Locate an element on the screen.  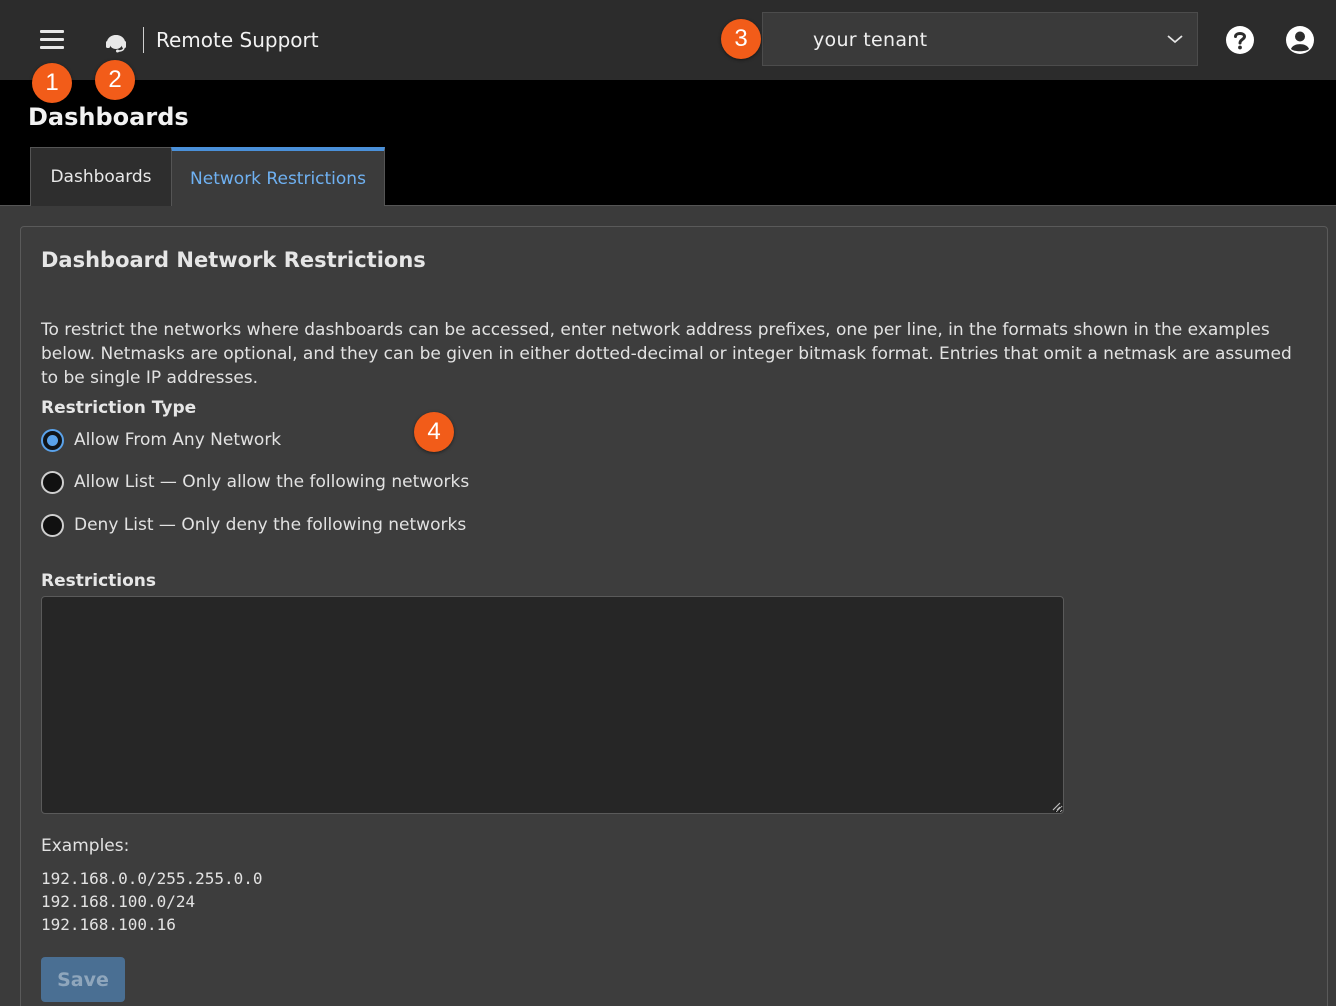
page-title: Dashboards is located at coordinates (108, 117).